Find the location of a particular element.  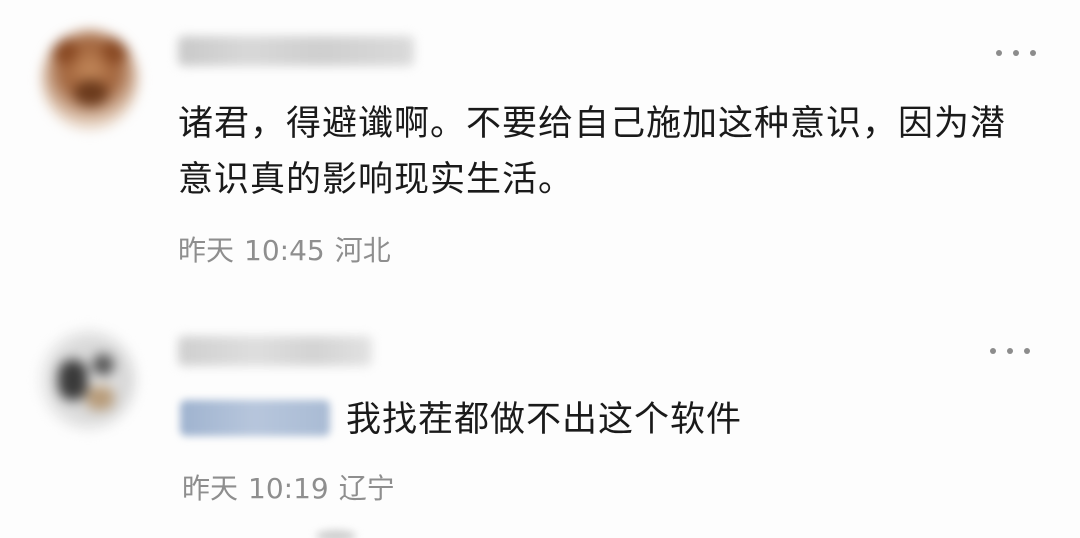

comment-location: 辽宁 is located at coordinates (366, 488).